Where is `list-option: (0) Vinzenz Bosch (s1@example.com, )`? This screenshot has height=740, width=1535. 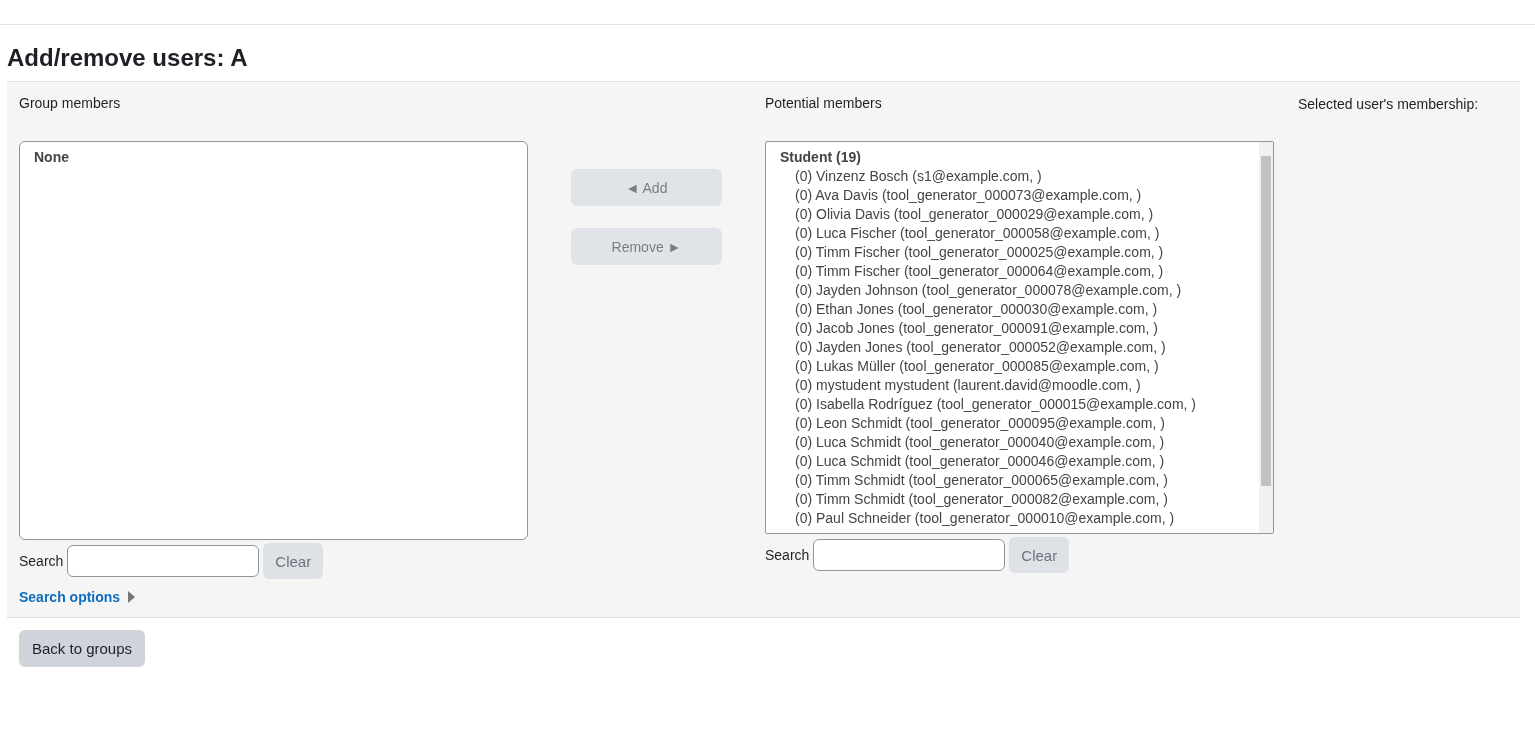
list-option: (0) Vinzenz Bosch (s1@example.com, ) is located at coordinates (1012, 176).